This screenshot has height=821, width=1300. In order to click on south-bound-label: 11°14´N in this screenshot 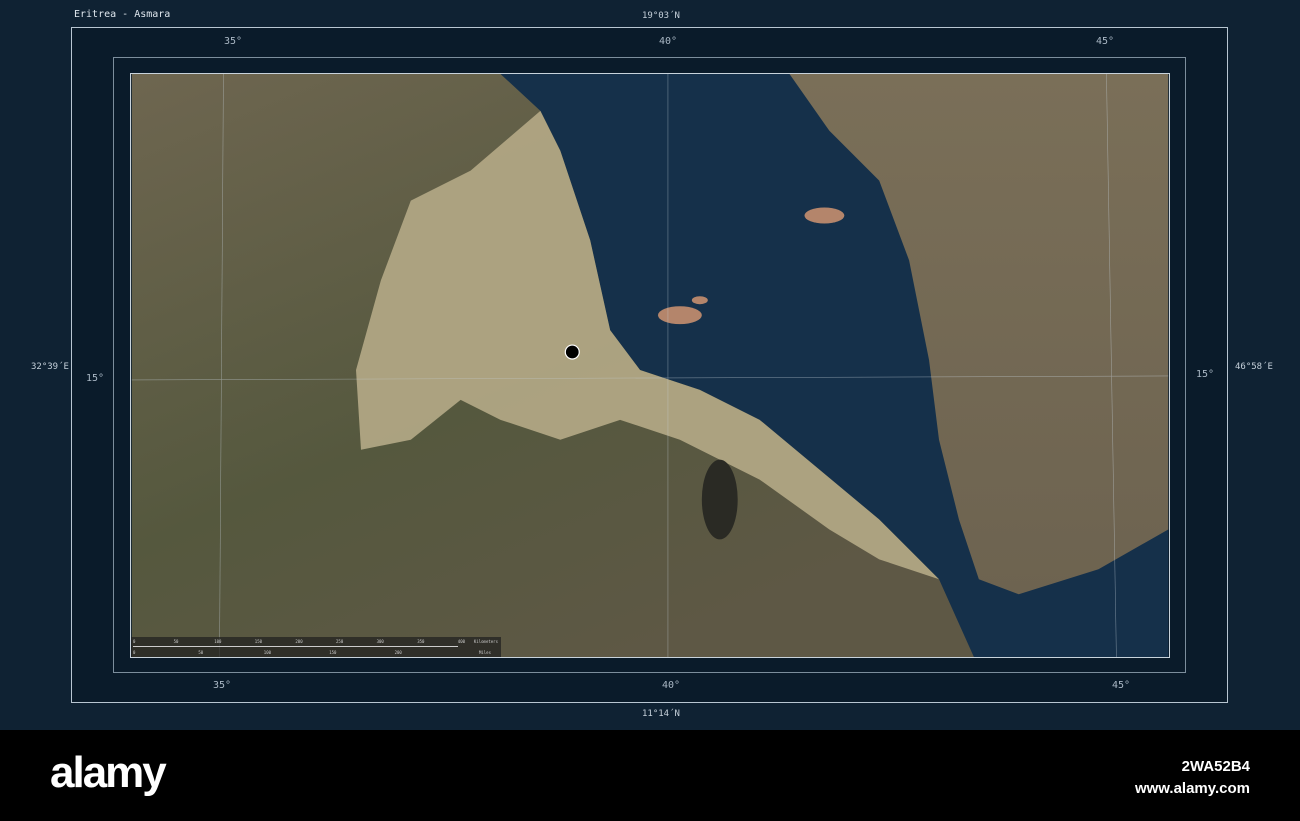, I will do `click(661, 714)`.